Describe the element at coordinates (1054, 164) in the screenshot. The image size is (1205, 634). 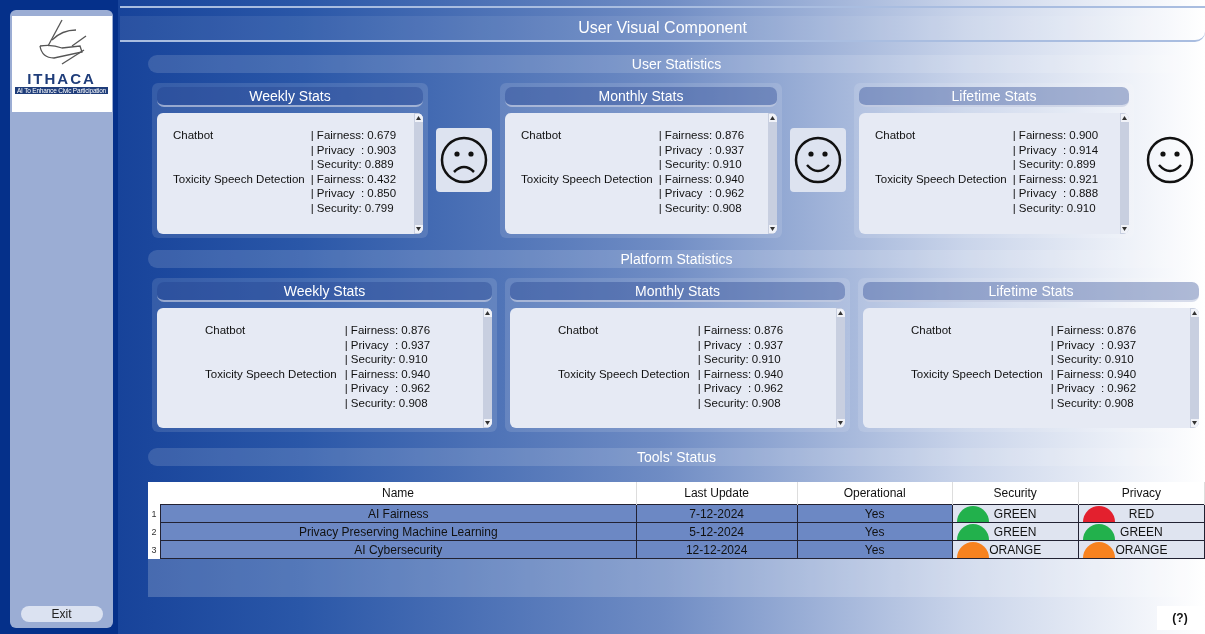
I see `metric-value: | Security: 0.899` at that location.